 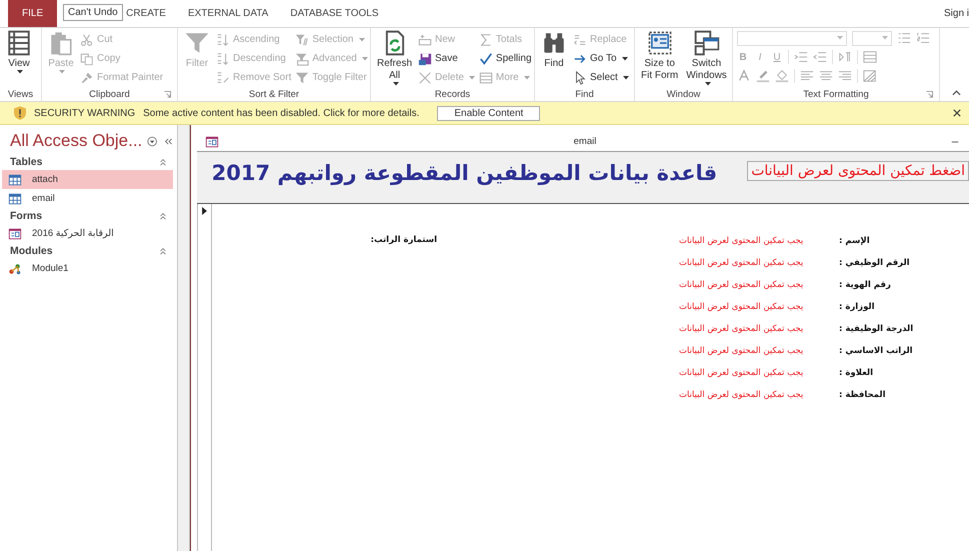 I want to click on sign-in-link: Sign i, so click(x=956, y=13).